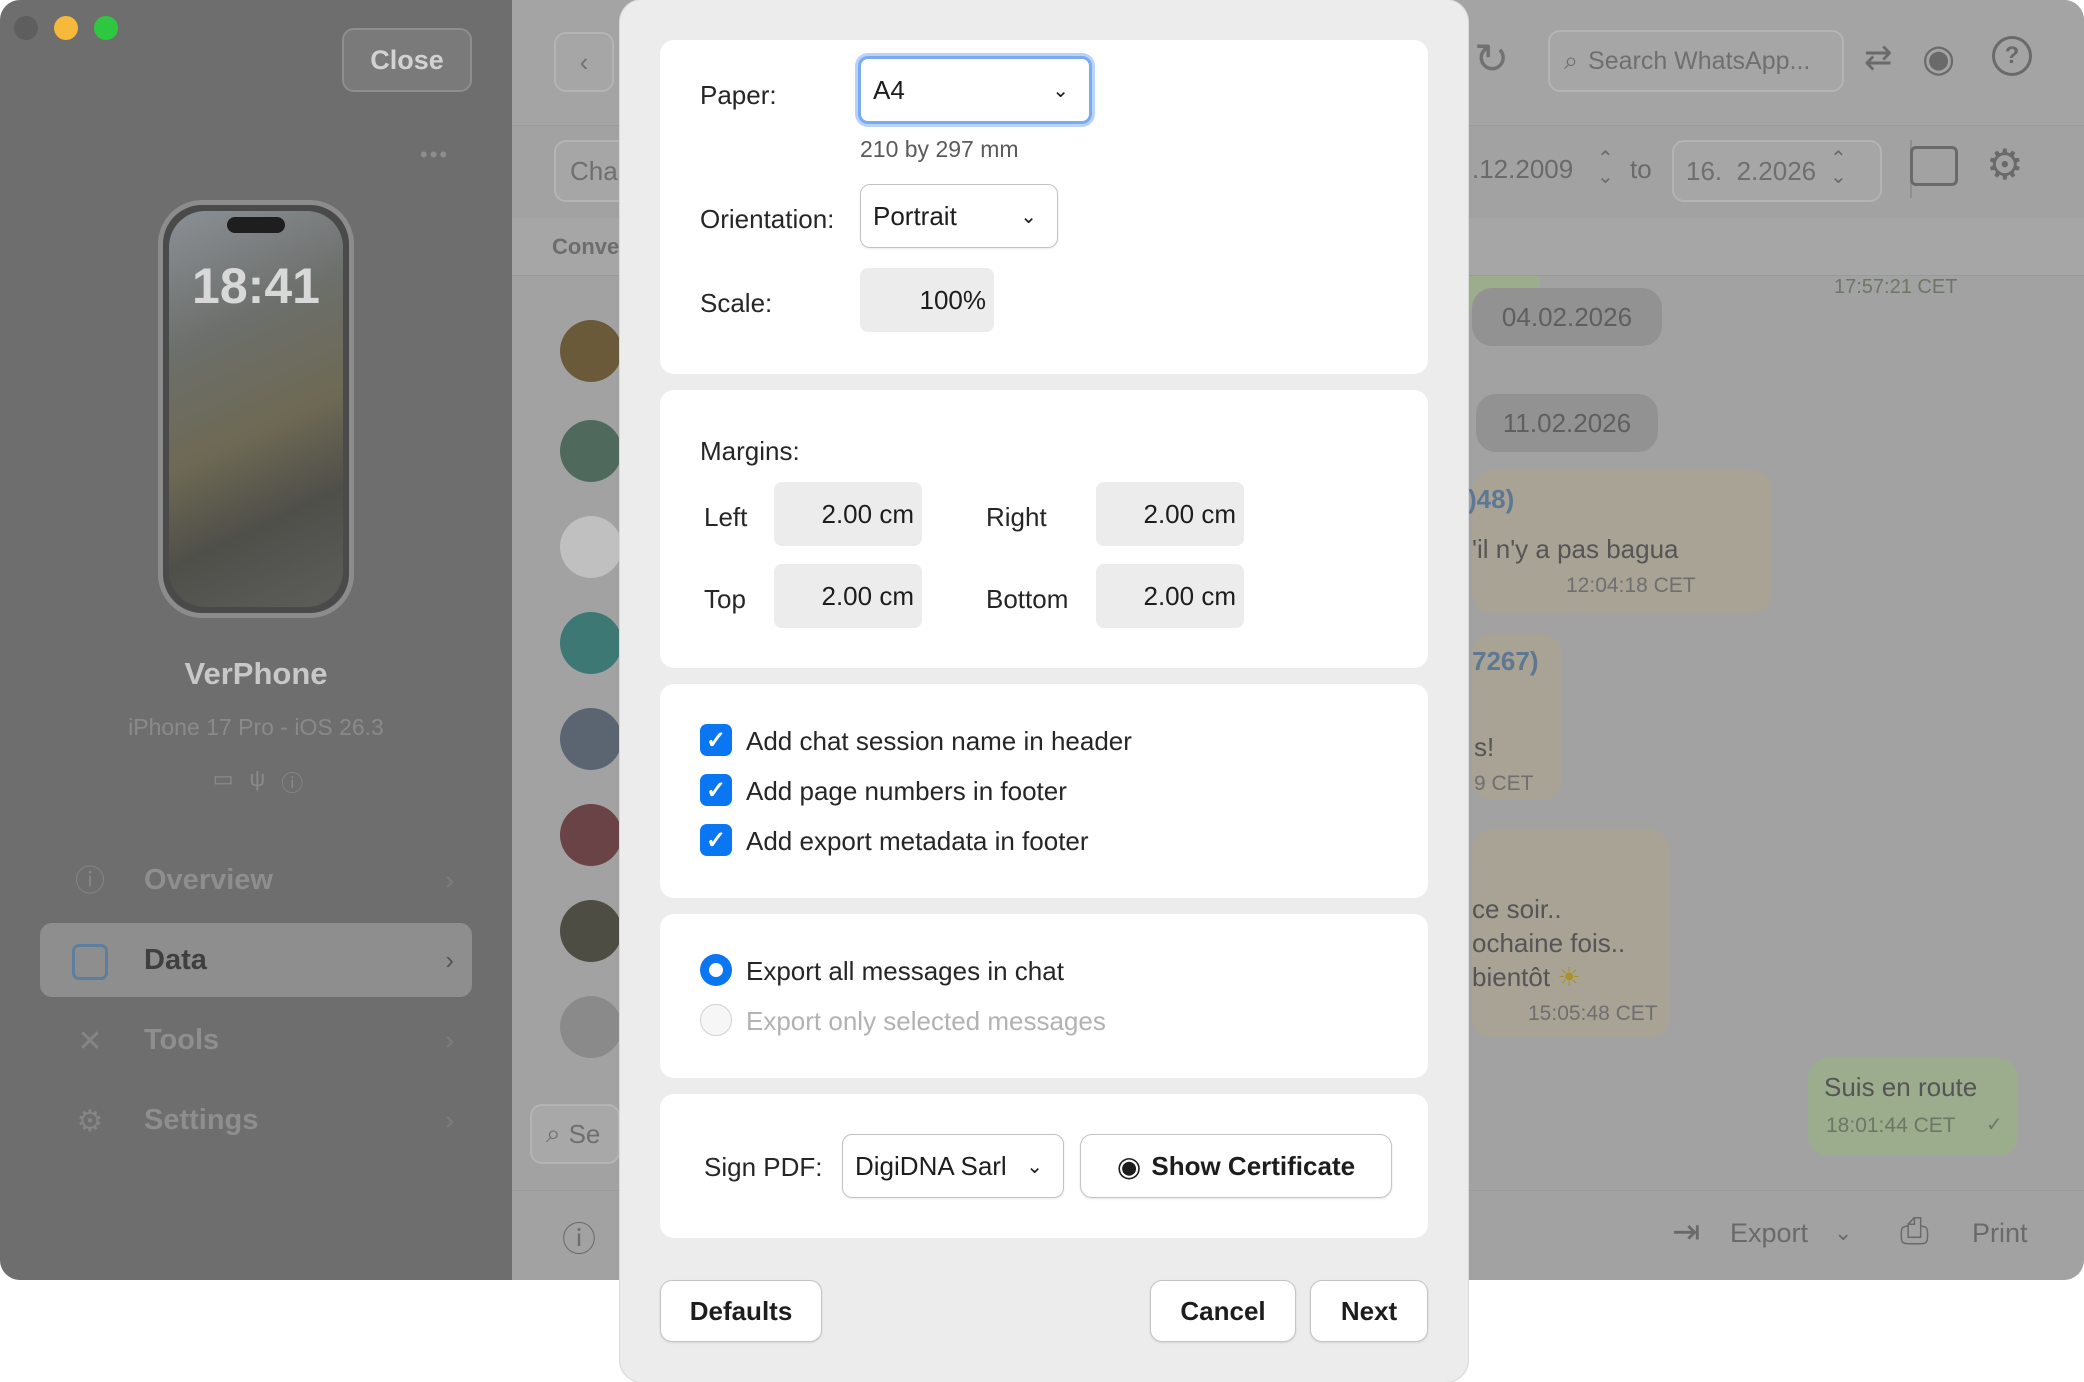 The height and width of the screenshot is (1382, 2084). Describe the element at coordinates (175, 959) in the screenshot. I see `sidebar-item-label: Data` at that location.